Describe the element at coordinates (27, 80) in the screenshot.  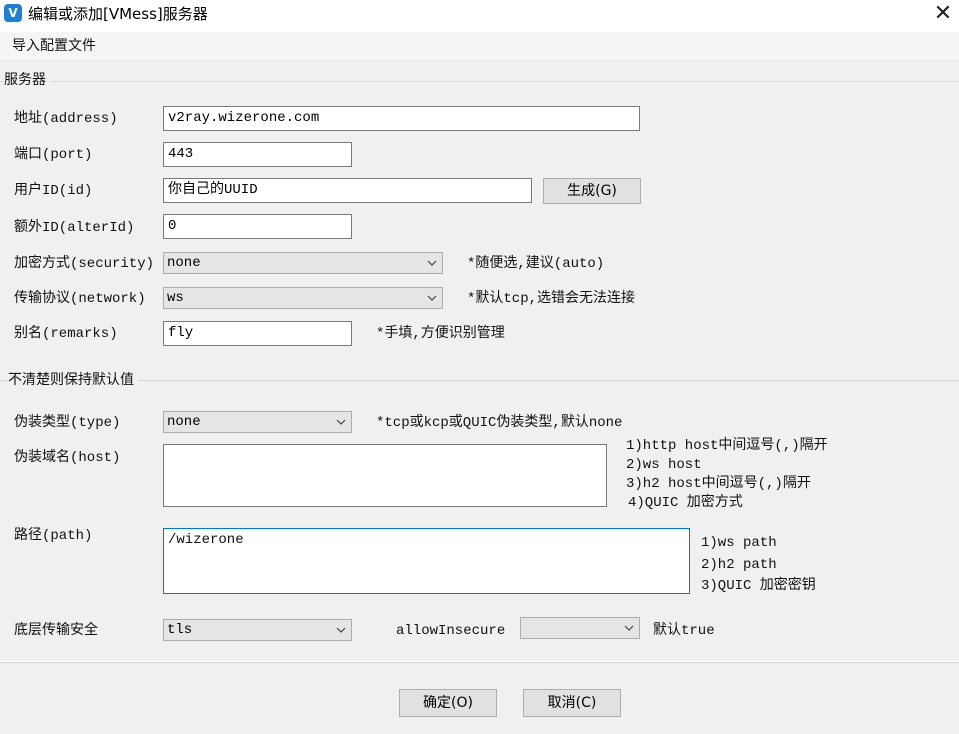
I see `server-group-title: 服务器` at that location.